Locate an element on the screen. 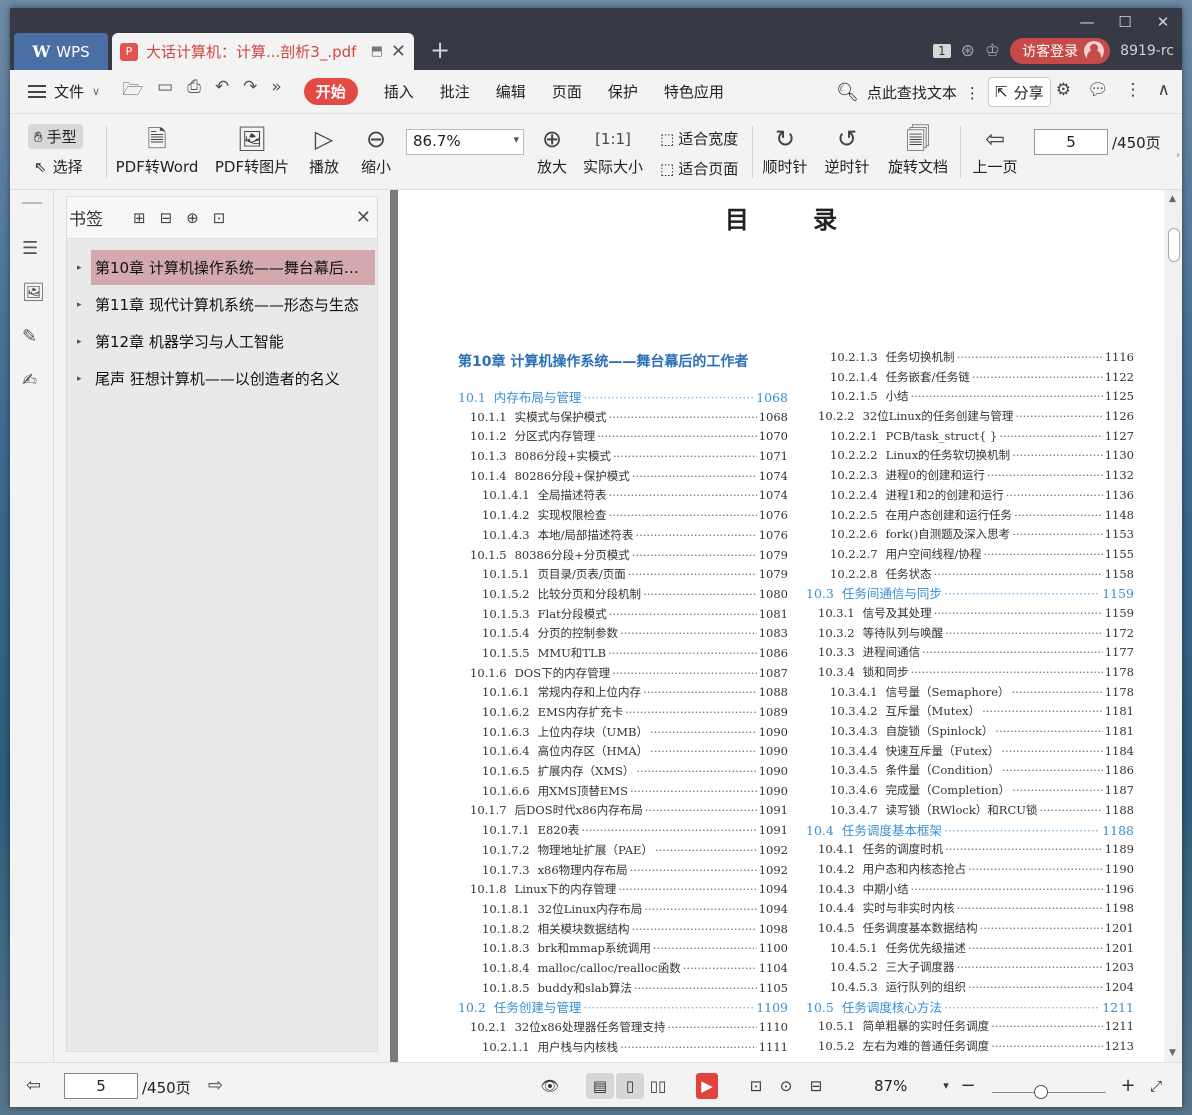  toc-entry: 10.1.7.2 物理地址扩展（PAE） 1092 is located at coordinates (623, 851).